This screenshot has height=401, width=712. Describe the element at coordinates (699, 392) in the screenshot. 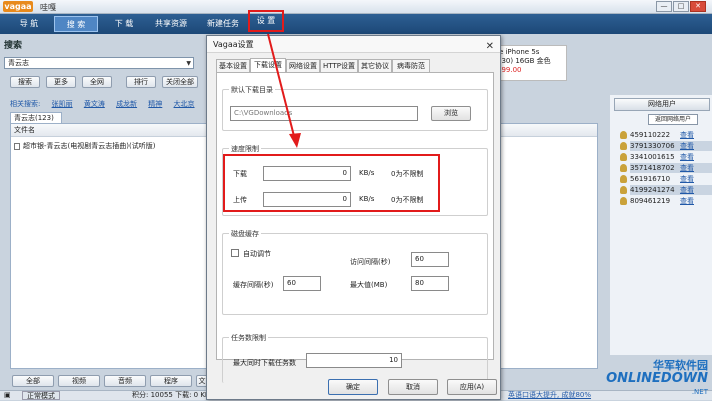

I see `watermark-line: .NET` at that location.